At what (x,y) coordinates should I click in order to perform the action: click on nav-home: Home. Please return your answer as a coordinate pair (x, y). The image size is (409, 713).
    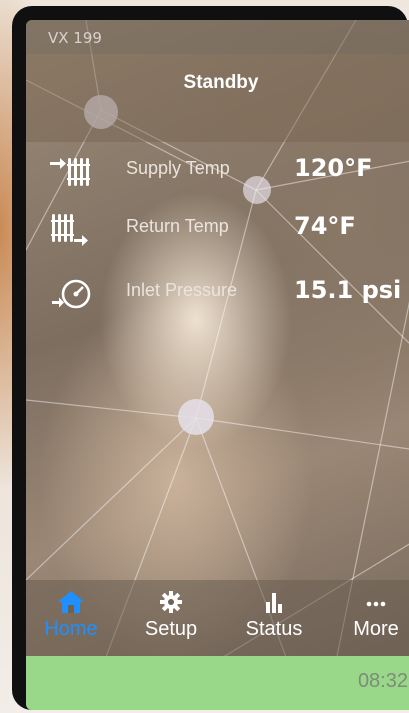
    Looking at the image, I should click on (71, 620).